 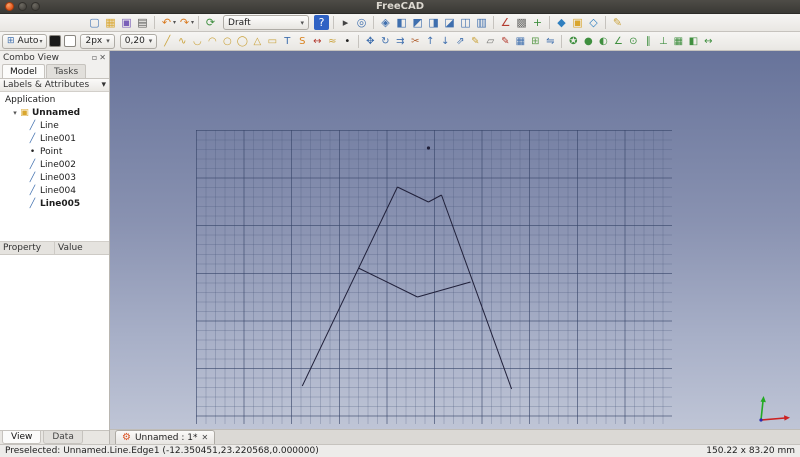 I want to click on close-button, so click(x=9, y=6).